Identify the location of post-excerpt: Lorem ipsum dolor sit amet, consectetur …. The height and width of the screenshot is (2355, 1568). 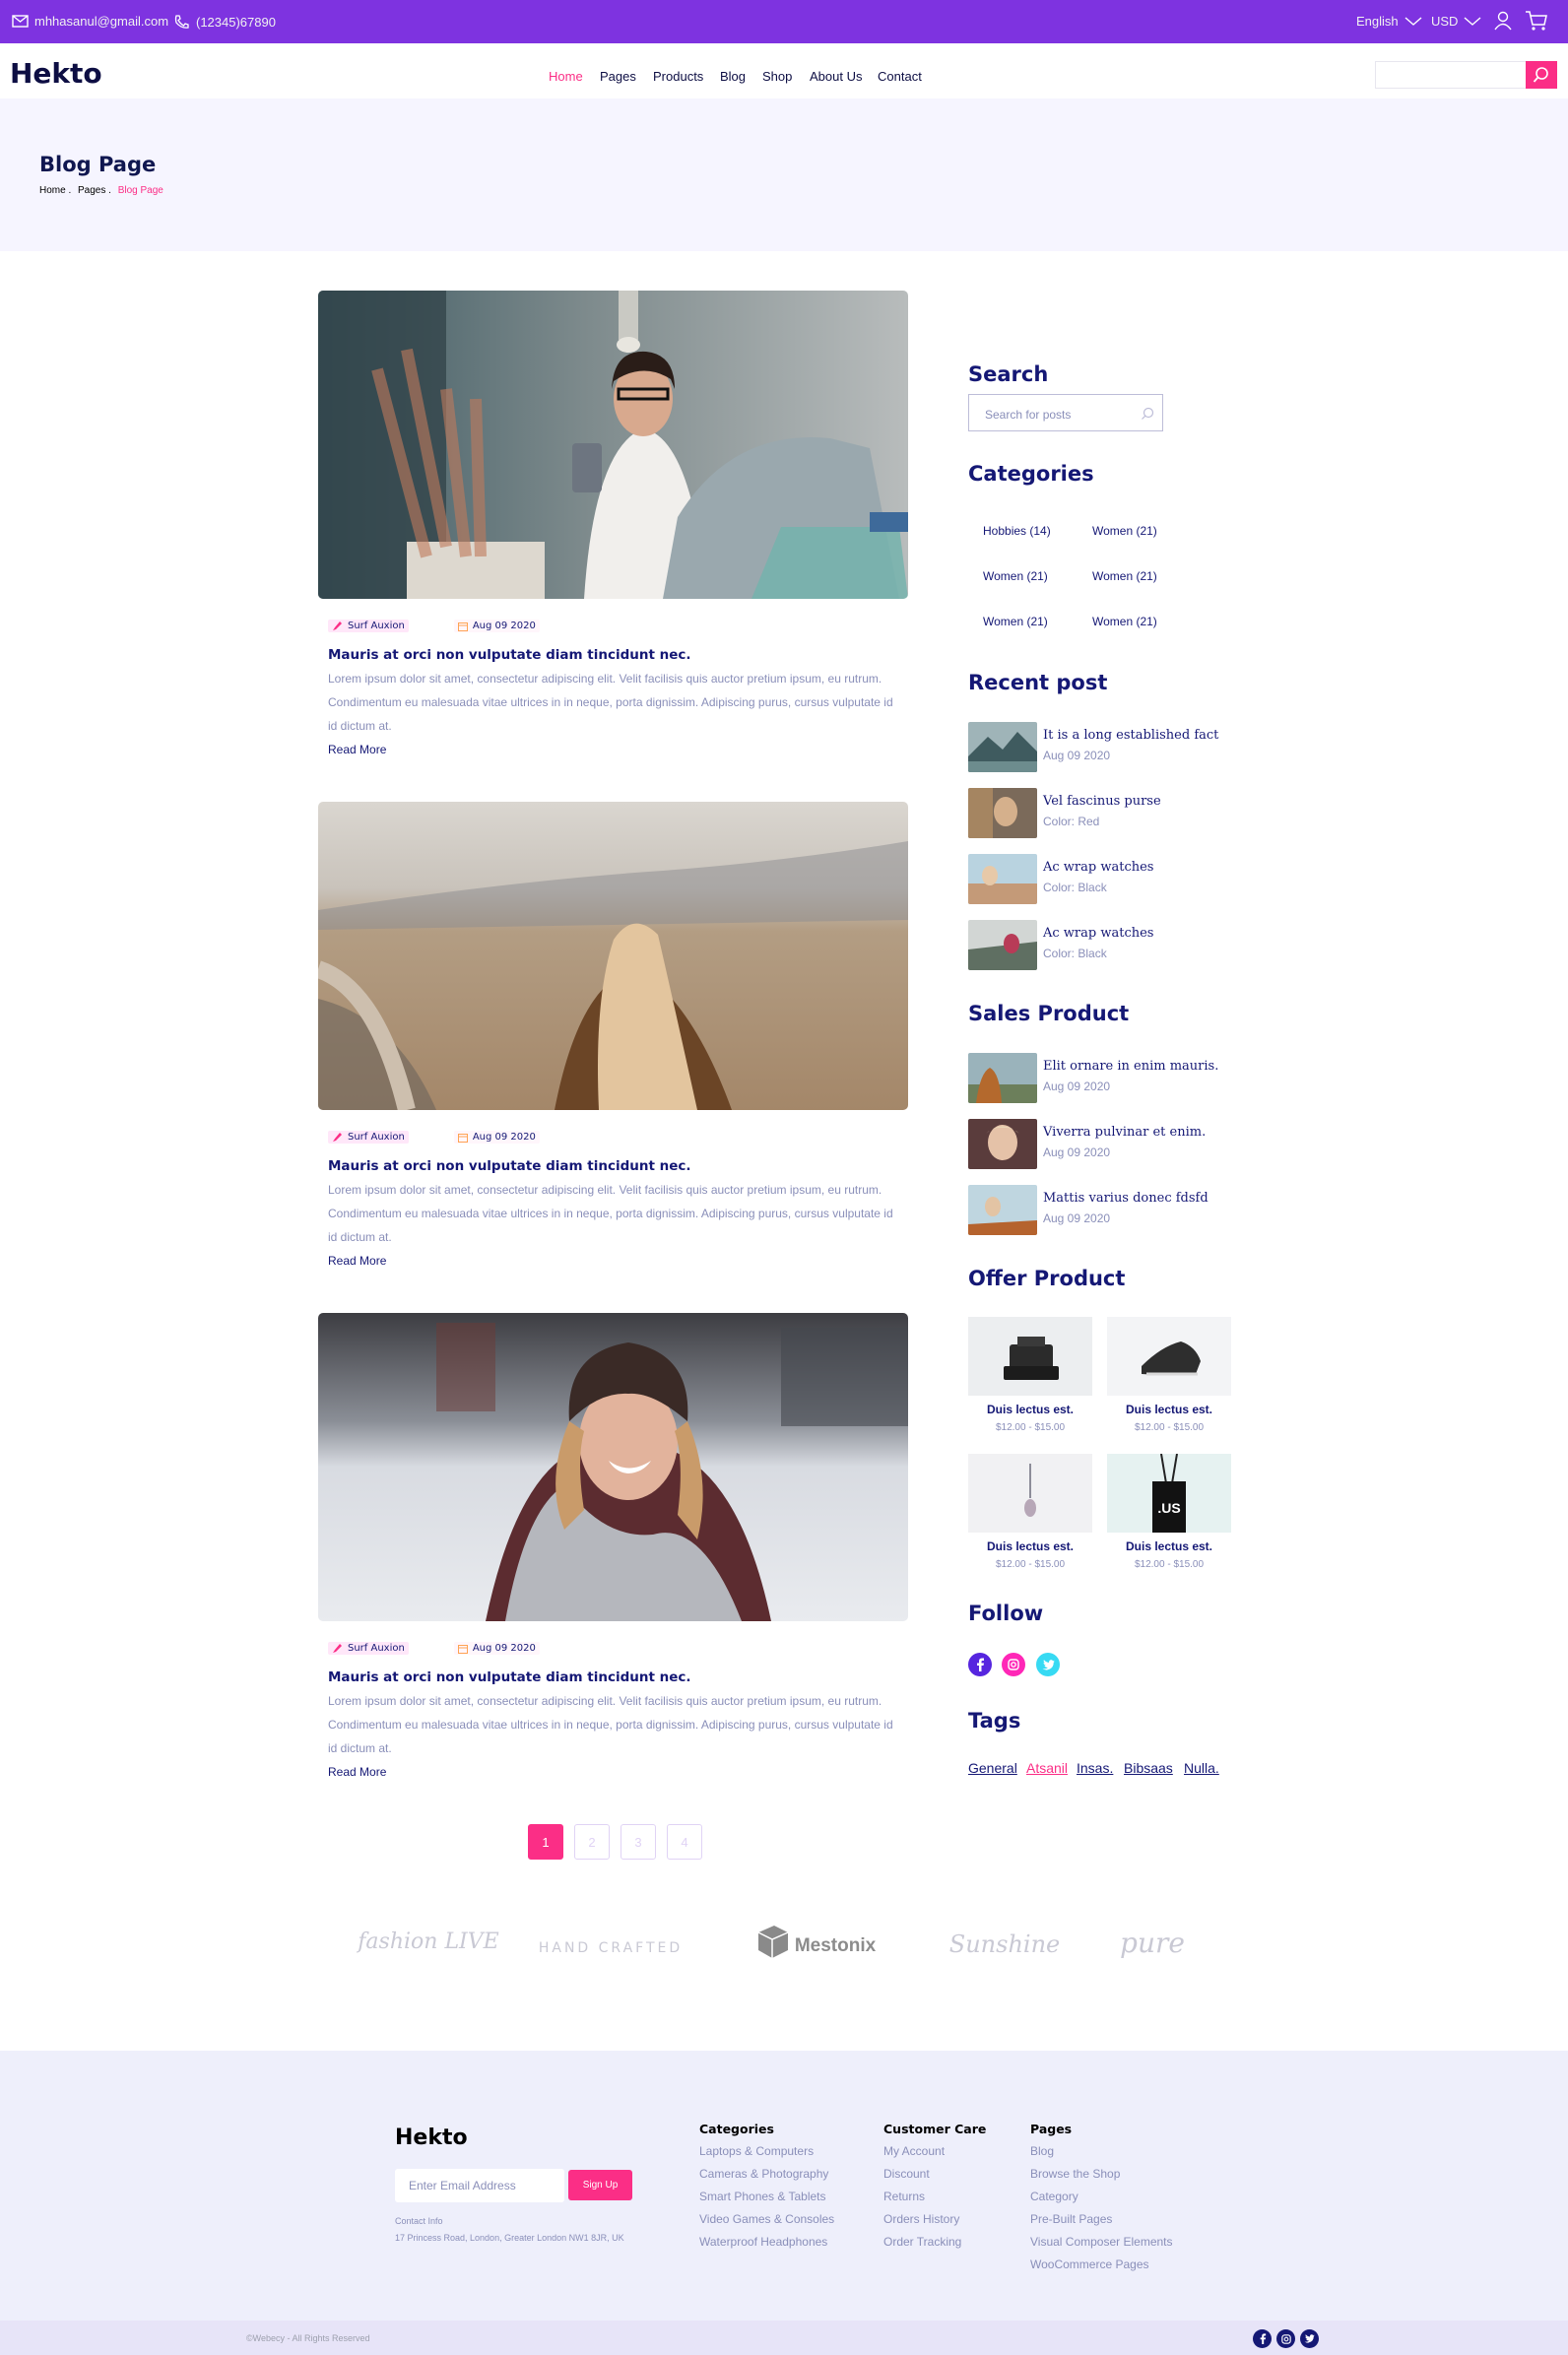
(614, 702).